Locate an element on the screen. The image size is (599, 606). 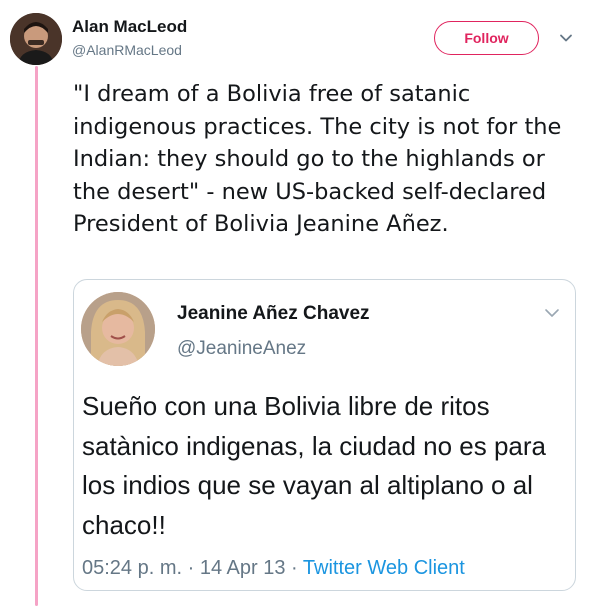
follow-button: Follow is located at coordinates (486, 38).